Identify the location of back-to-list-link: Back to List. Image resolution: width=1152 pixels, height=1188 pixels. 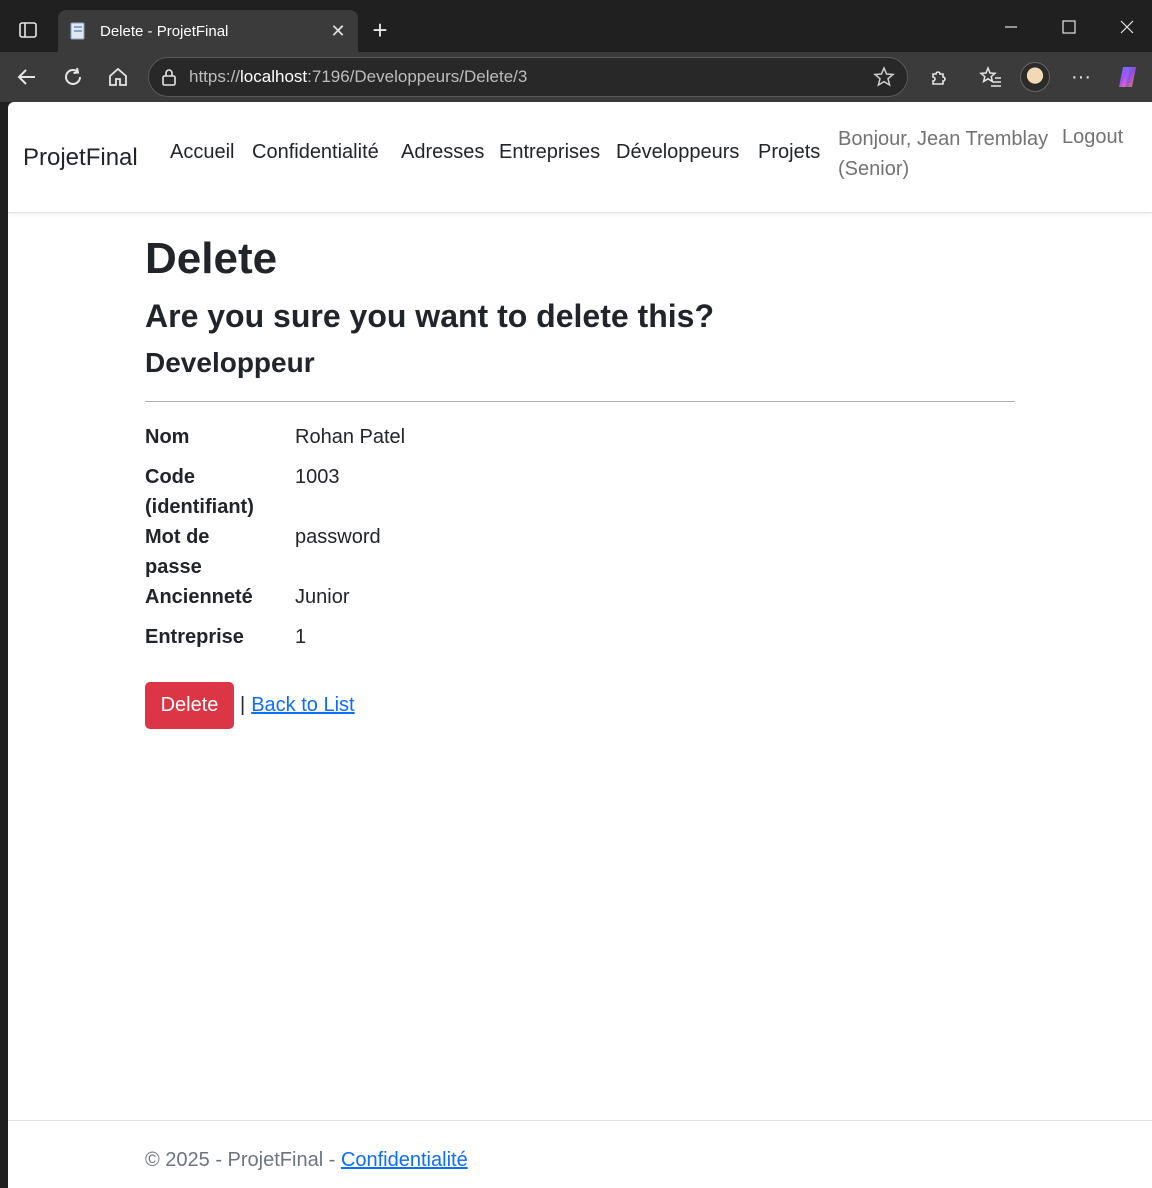
(302, 705).